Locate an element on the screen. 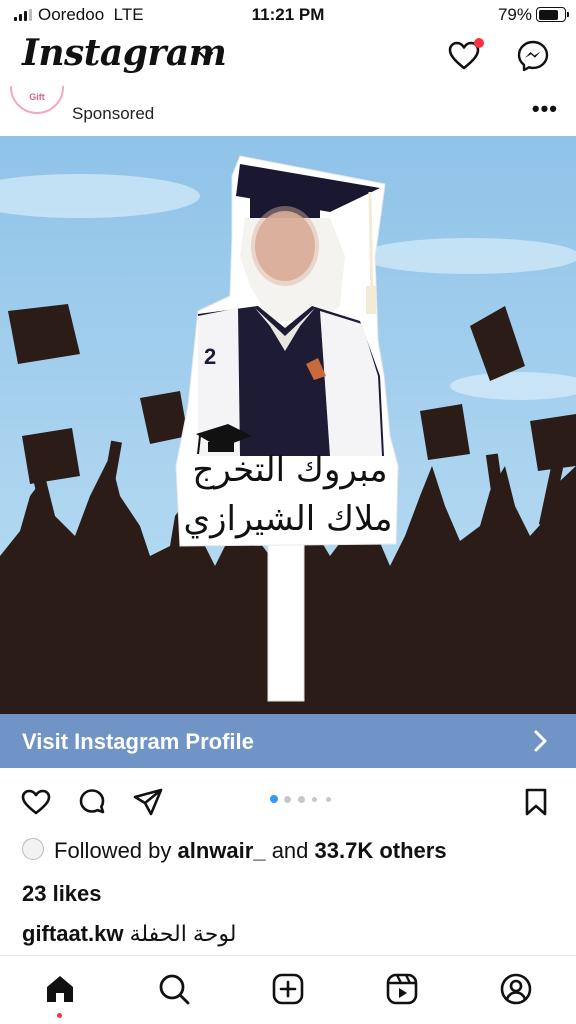 The width and height of the screenshot is (576, 1024). caption-text: لوحة الحفلة is located at coordinates (183, 933).